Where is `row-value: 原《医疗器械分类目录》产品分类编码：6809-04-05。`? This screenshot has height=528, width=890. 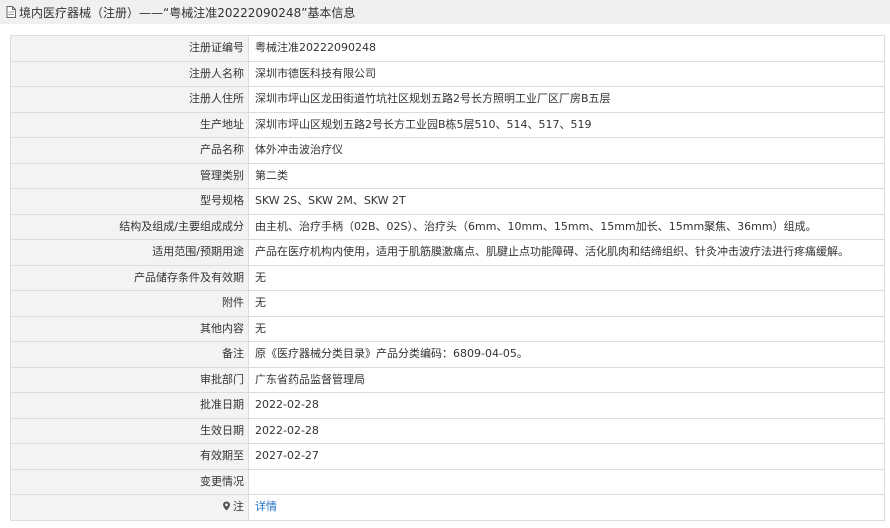 row-value: 原《医疗器械分类目录》产品分类编码：6809-04-05。 is located at coordinates (566, 354).